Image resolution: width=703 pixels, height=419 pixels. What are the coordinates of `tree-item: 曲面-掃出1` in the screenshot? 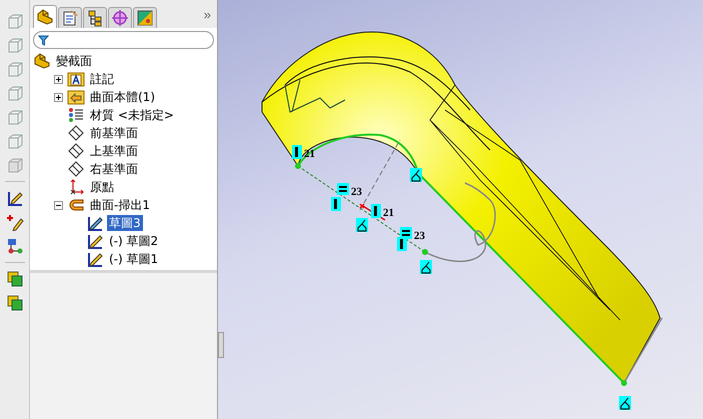 It's located at (120, 205).